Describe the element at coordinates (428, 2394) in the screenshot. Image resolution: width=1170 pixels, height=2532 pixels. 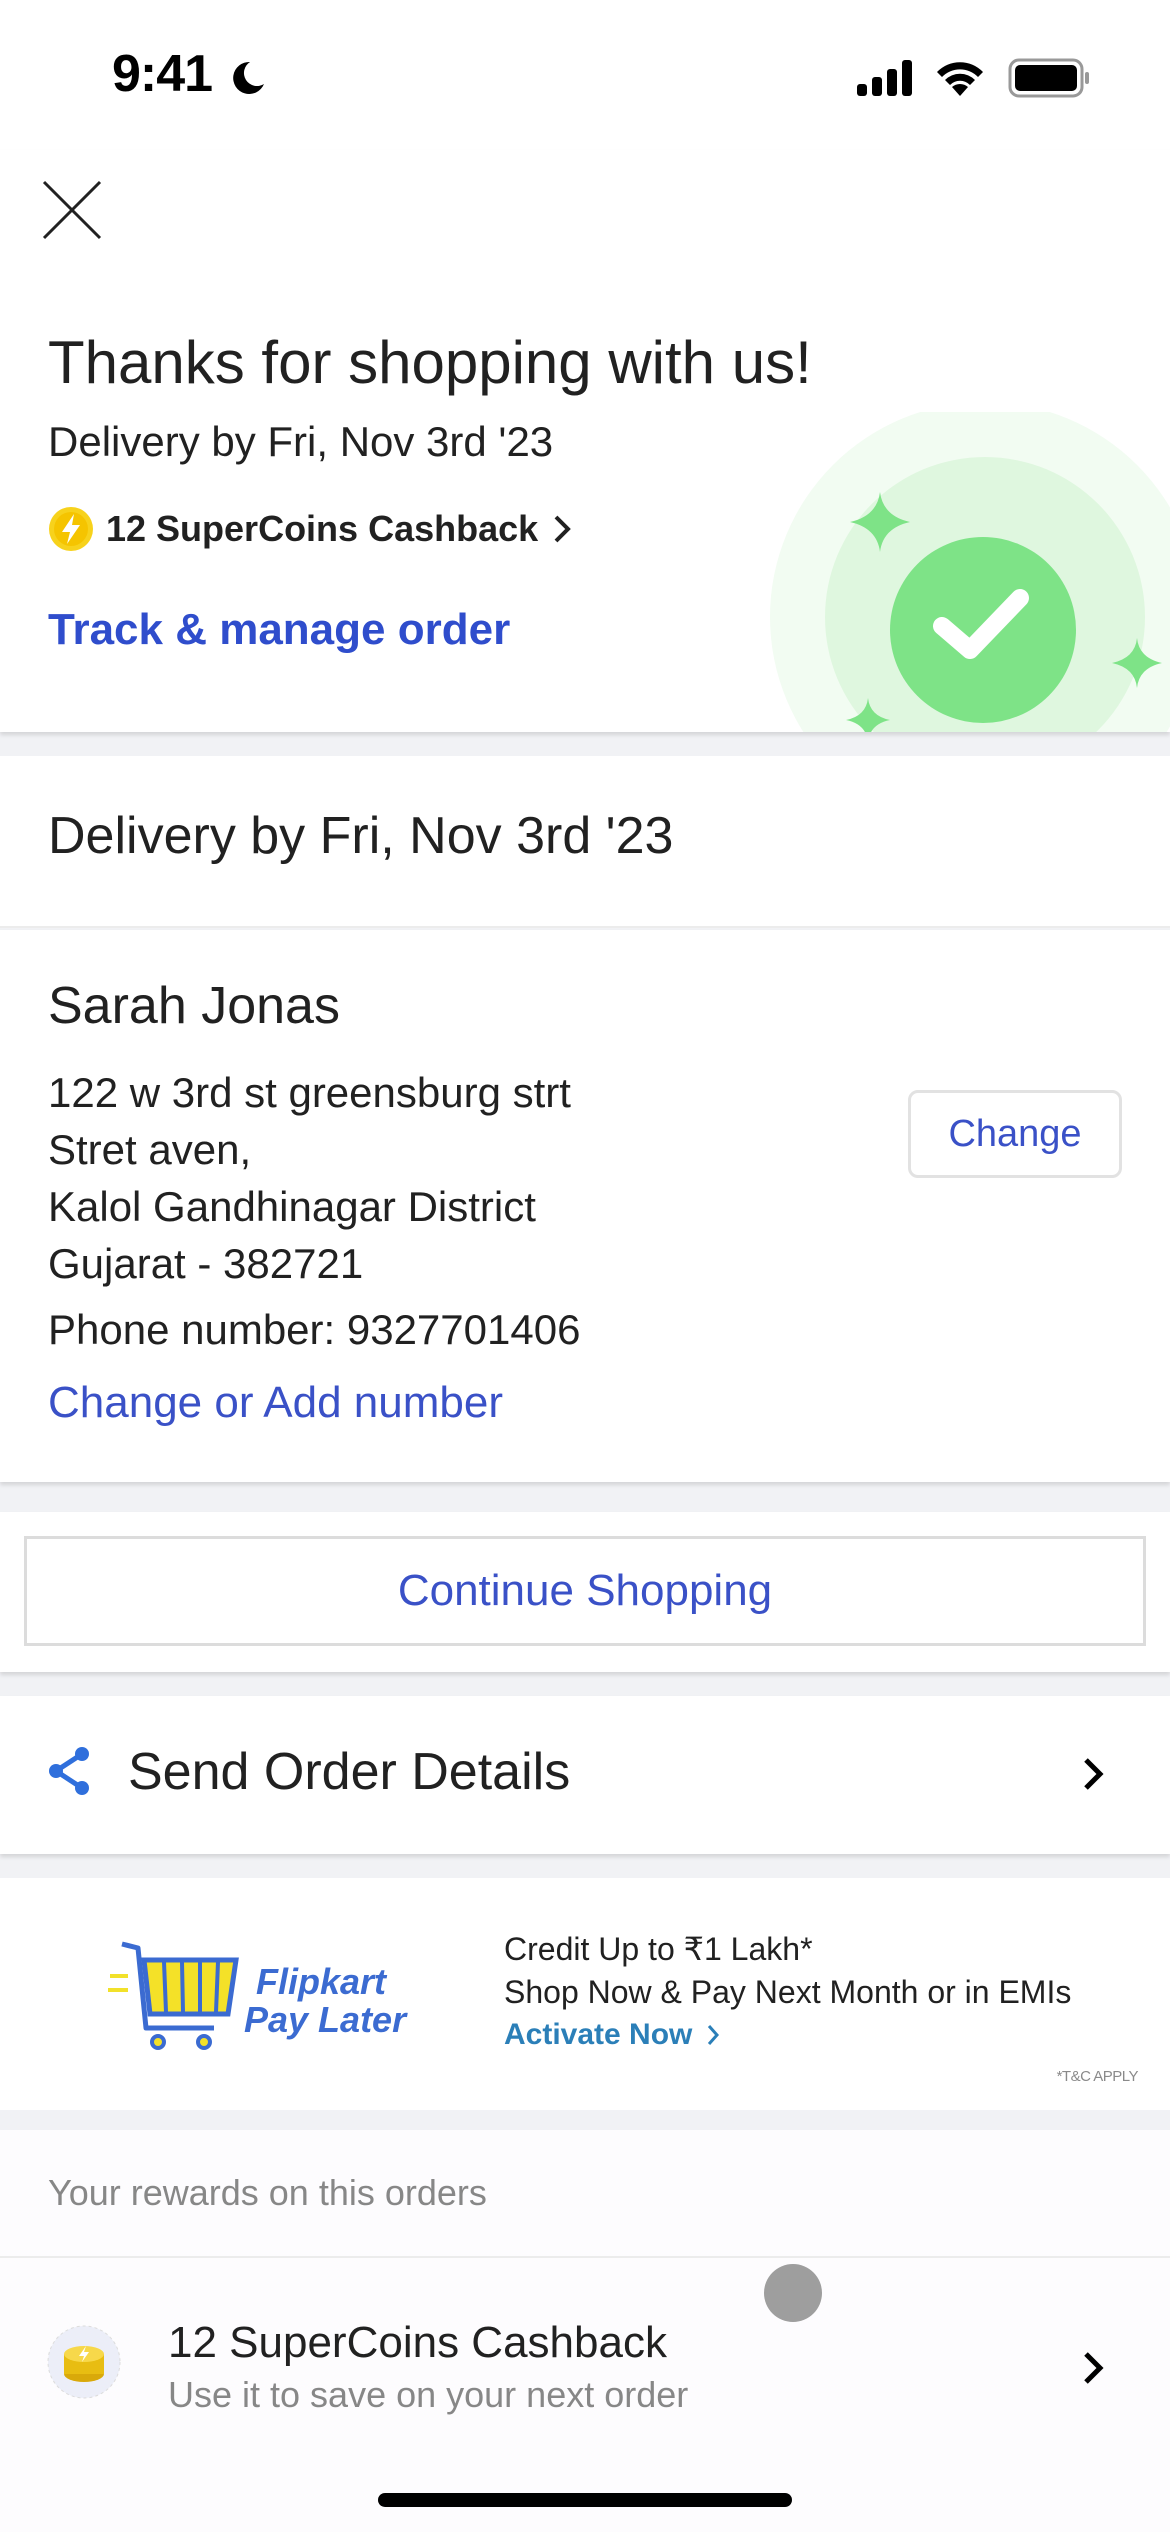
I see `reward-subtitle: Use it to save on your next order` at that location.